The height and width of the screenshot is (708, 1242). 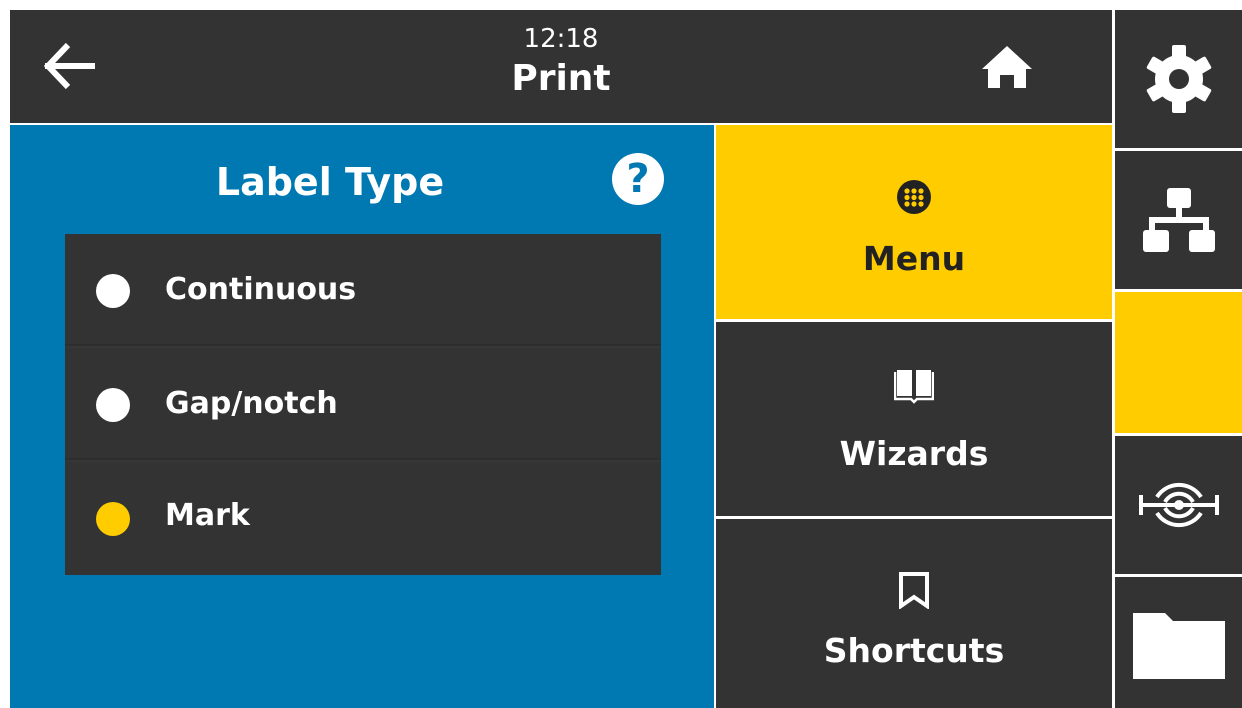 What do you see at coordinates (914, 222) in the screenshot?
I see `nav-menu: Menu` at bounding box center [914, 222].